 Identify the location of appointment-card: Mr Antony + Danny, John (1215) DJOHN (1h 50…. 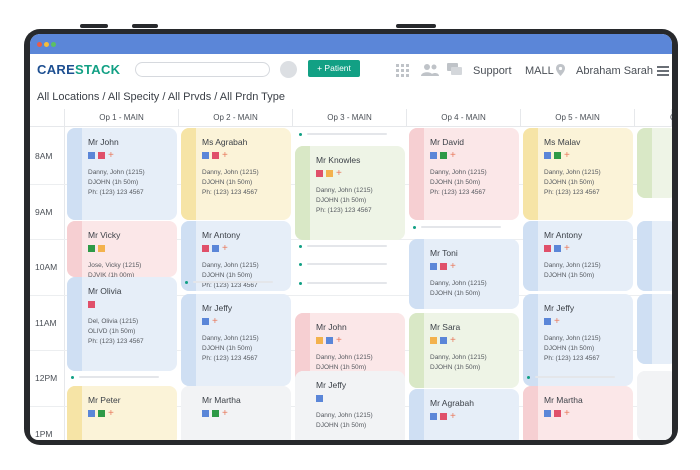
(578, 256).